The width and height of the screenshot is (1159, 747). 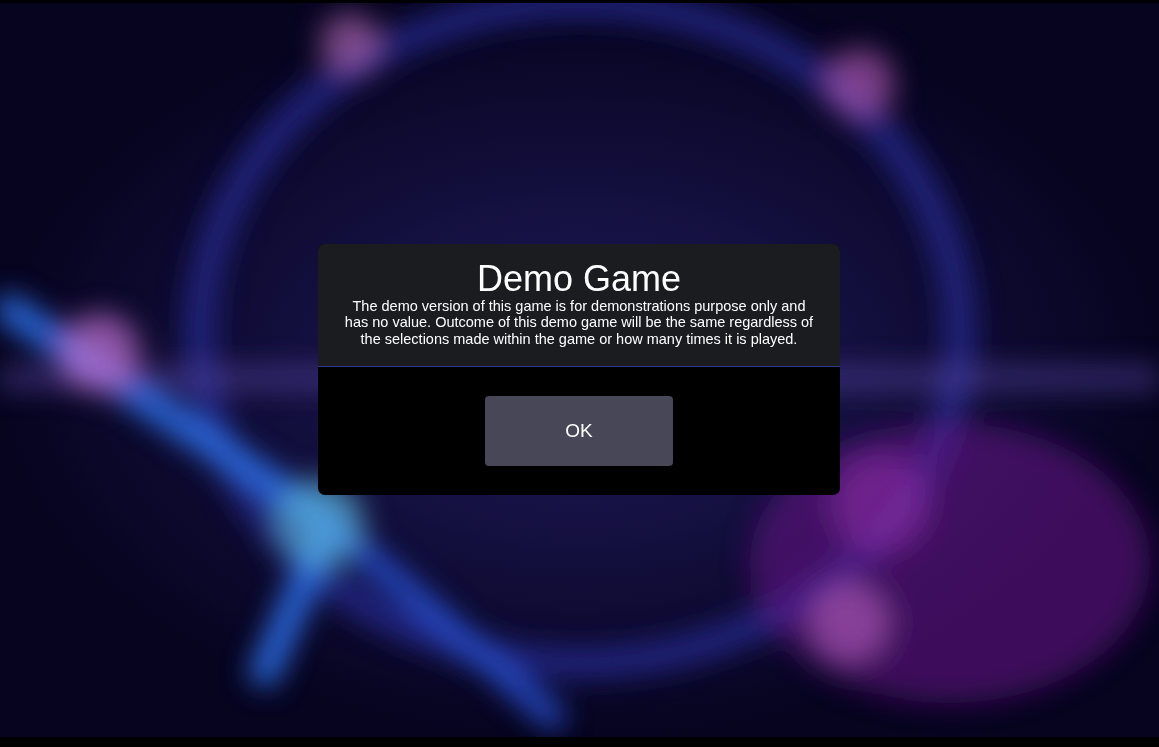 What do you see at coordinates (579, 322) in the screenshot?
I see `dialog-message: The demo version of this game is for demonstrations purpose only and has no value. Outcome of this demo game will be the same regardless of the selections made within the game or how many times it is played.` at bounding box center [579, 322].